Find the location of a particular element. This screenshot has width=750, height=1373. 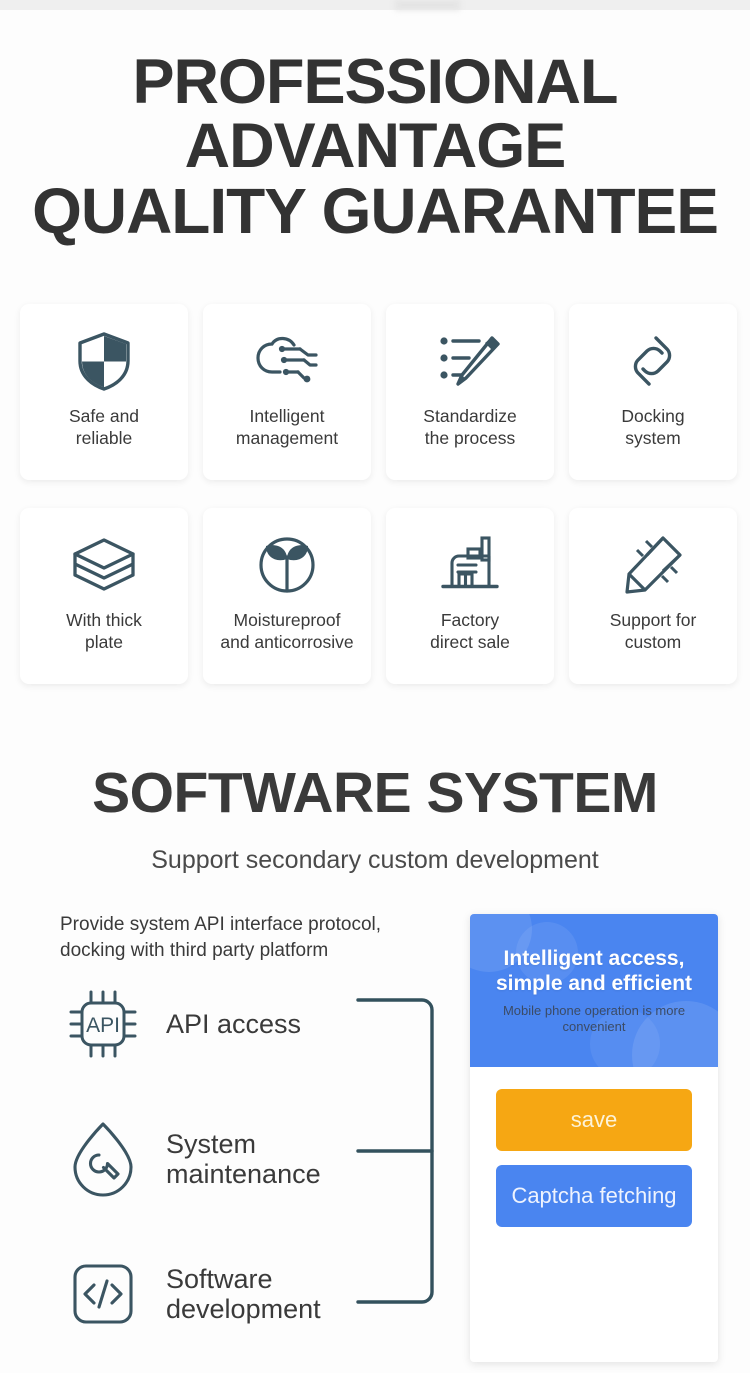

feature-card-label: Moistureproof and anticorrosive is located at coordinates (287, 631).